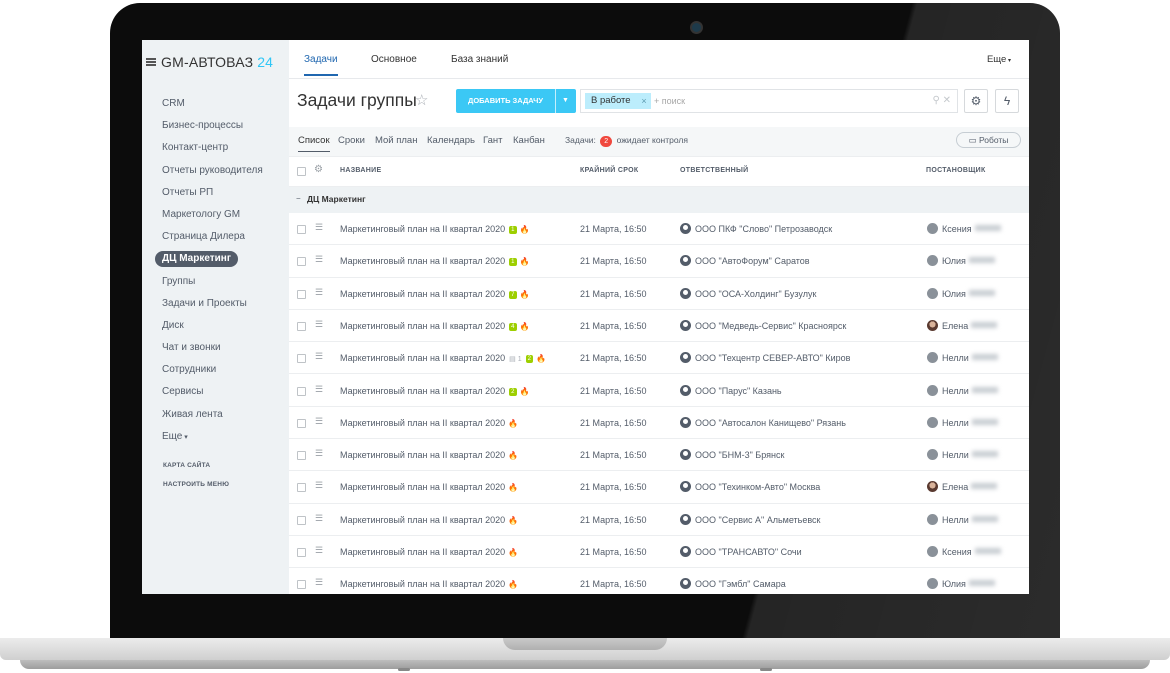 The width and height of the screenshot is (1170, 673). I want to click on task-responsible: ООО "Гэмбл" Самара, so click(733, 584).